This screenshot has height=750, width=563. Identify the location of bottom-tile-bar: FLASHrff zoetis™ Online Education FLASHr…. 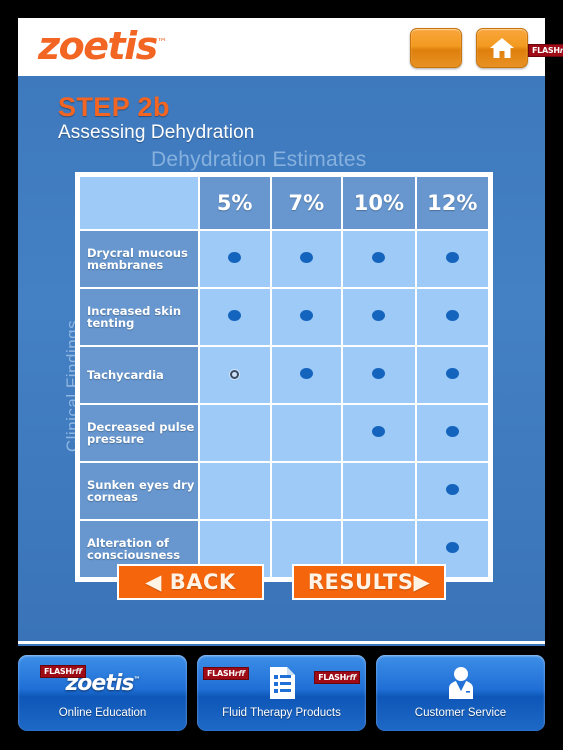
(281, 693).